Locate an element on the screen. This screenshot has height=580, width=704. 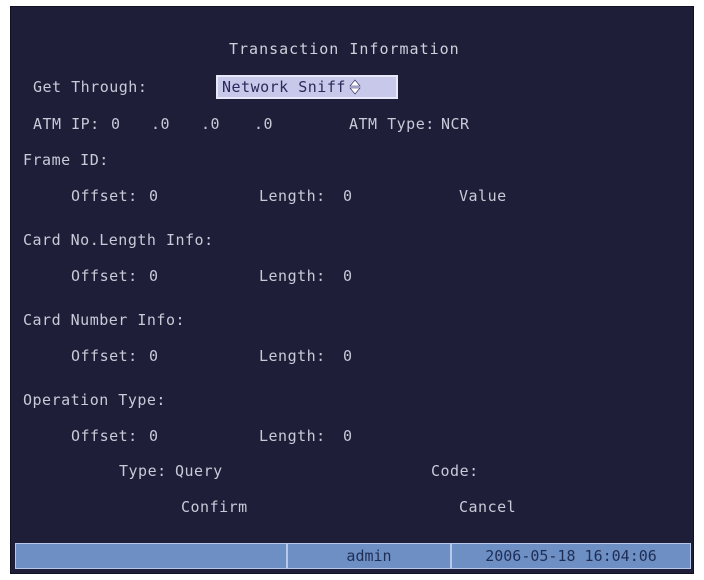
card-number-offset-label: Offset: is located at coordinates (104, 356).